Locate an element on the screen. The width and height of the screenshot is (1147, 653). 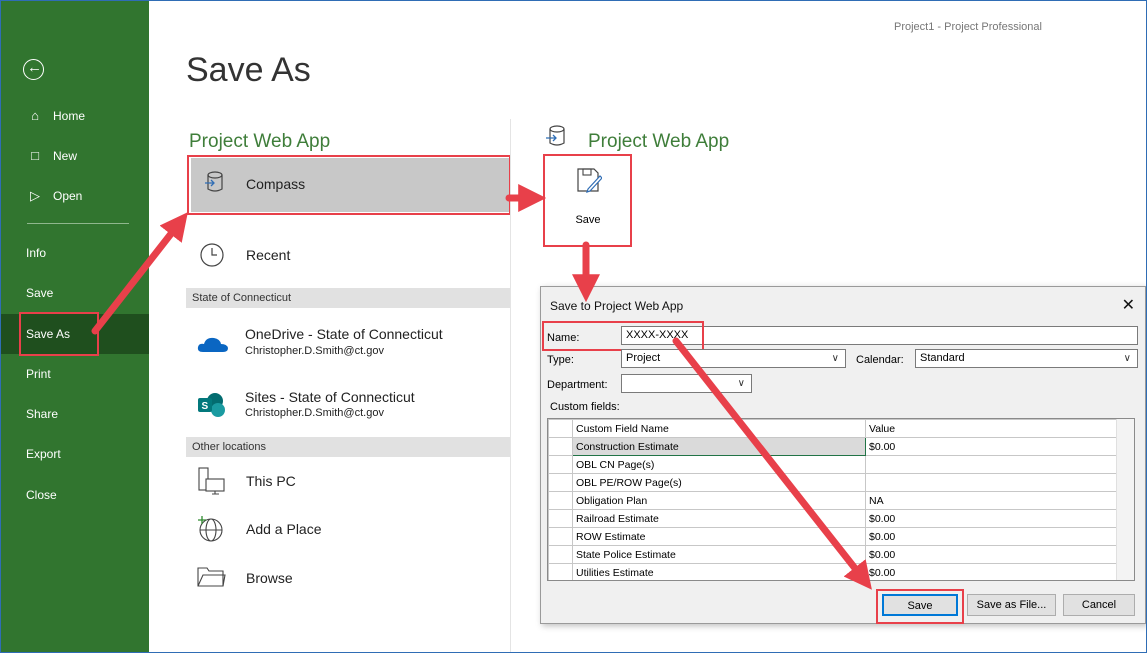
arrow-saveas-to-compass is located at coordinates (139, 273).